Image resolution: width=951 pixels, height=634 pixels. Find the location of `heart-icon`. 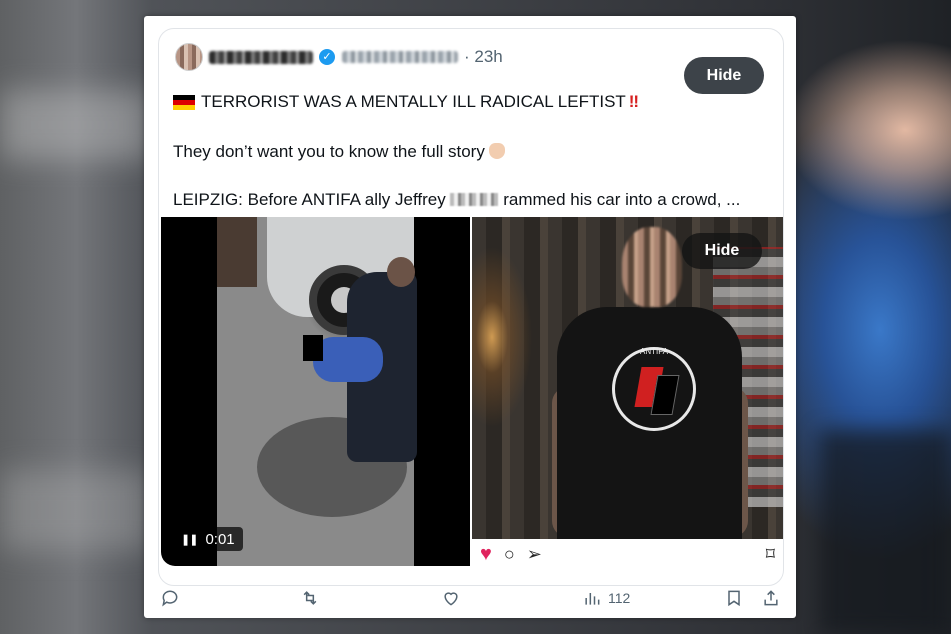

heart-icon is located at coordinates (451, 599).